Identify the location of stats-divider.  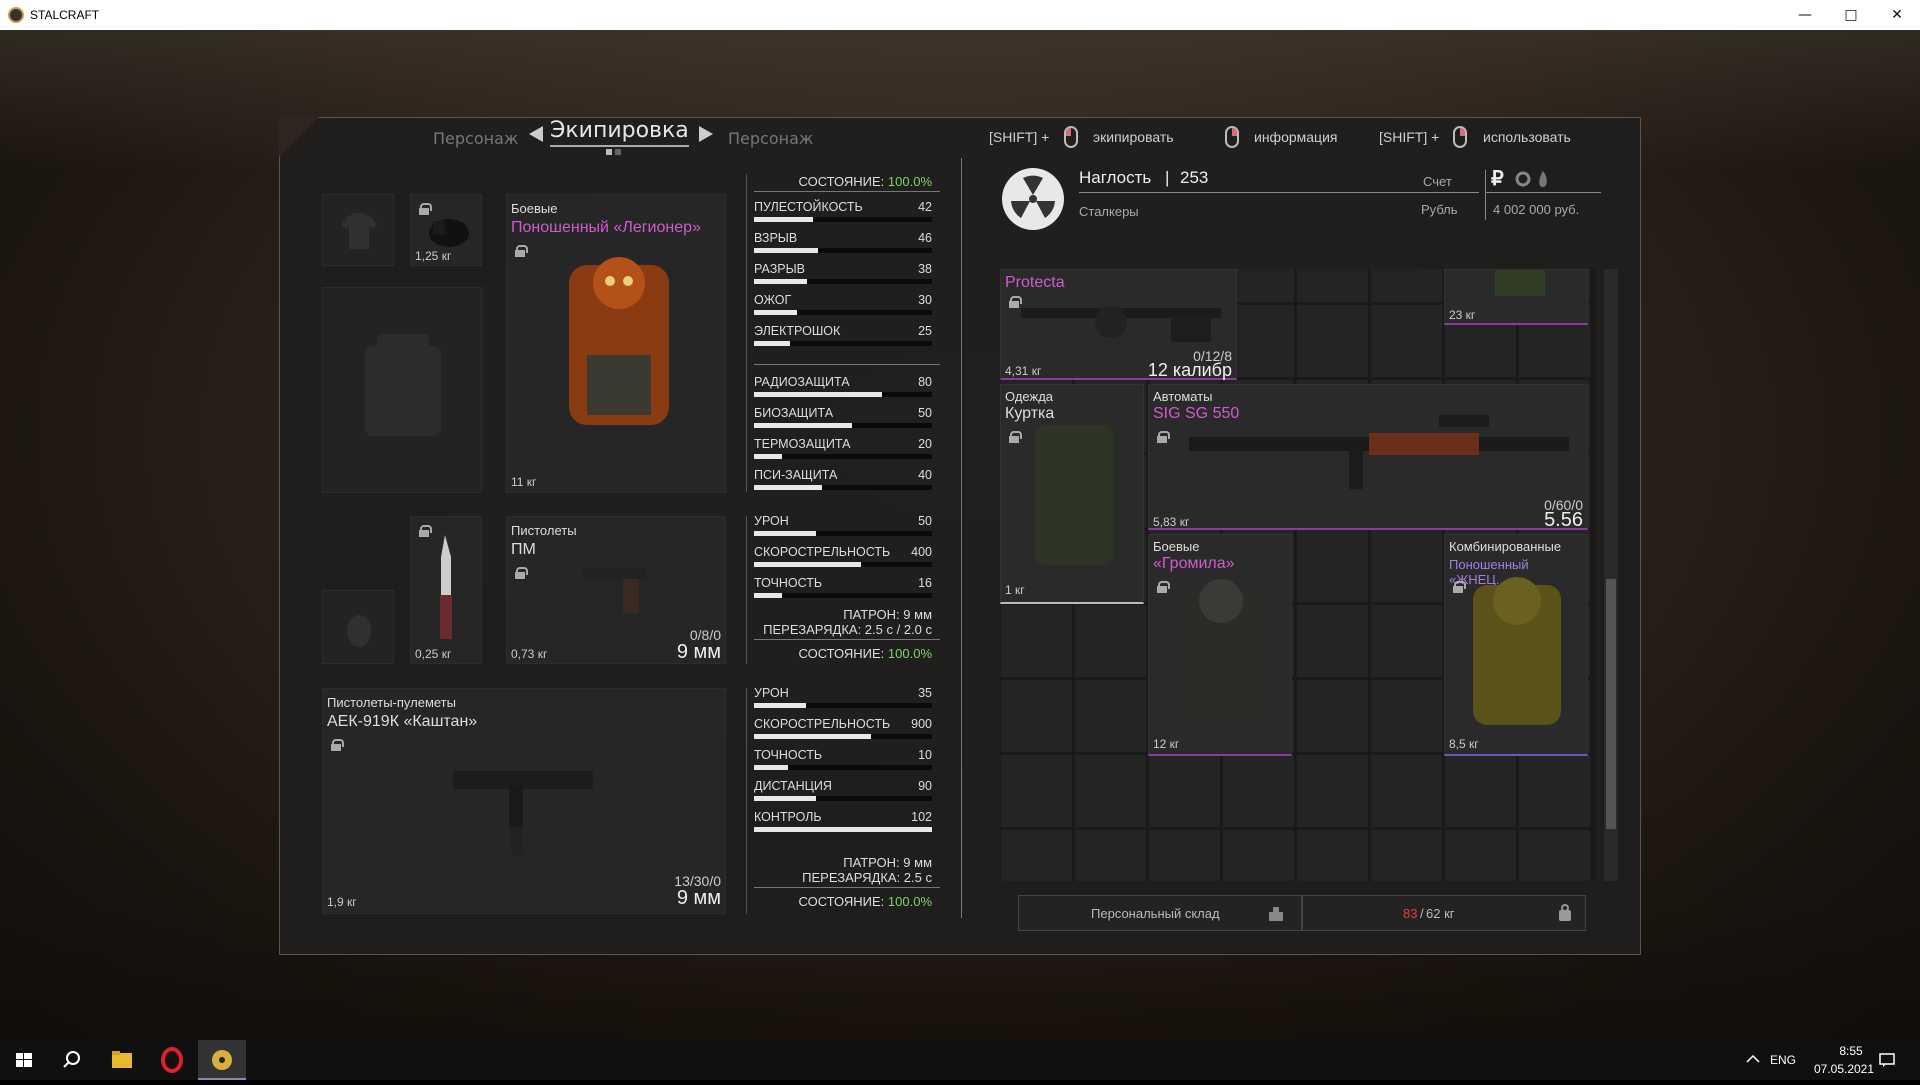
(746, 590).